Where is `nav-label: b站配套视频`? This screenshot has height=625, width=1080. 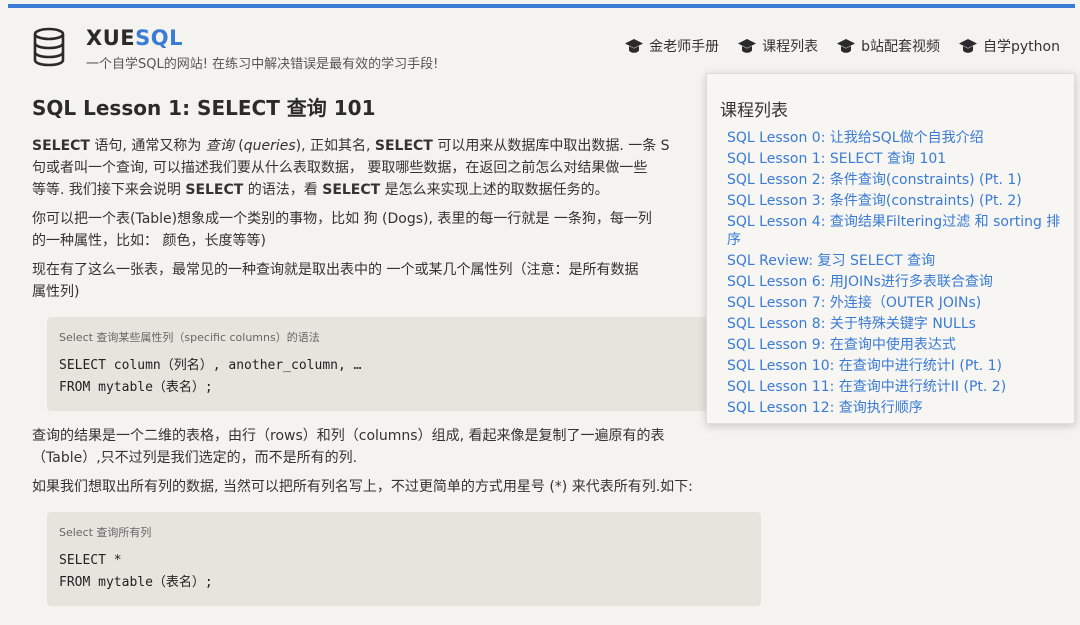 nav-label: b站配套视频 is located at coordinates (901, 47).